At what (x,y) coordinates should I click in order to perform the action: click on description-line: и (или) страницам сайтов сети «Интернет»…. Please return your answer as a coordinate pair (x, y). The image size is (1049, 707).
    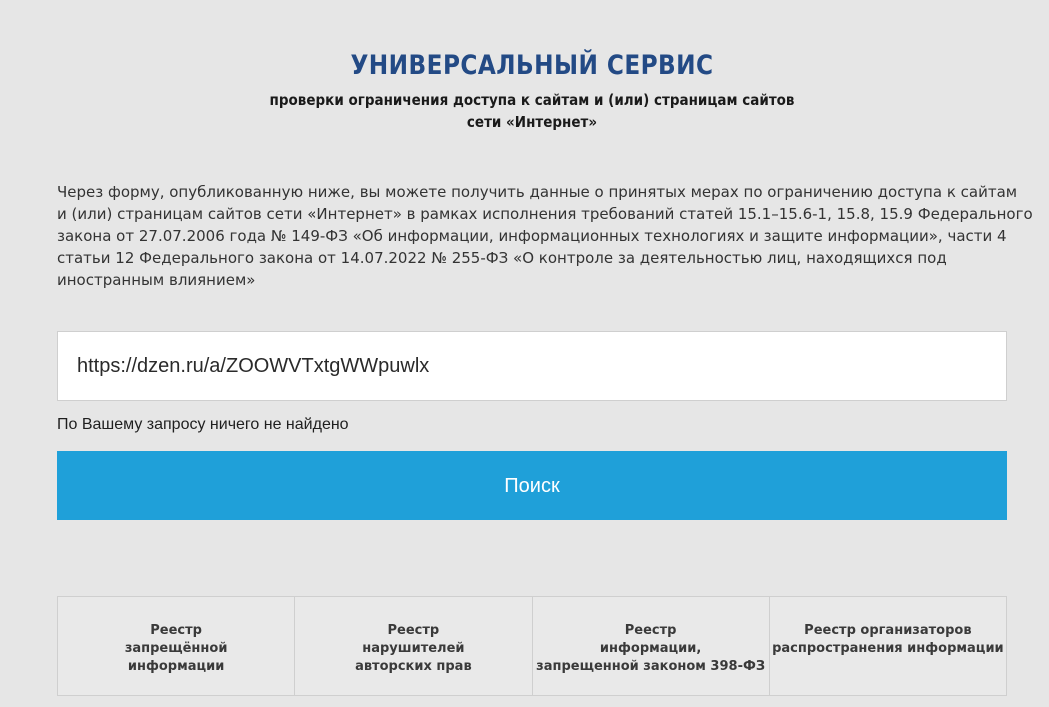
    Looking at the image, I should click on (545, 214).